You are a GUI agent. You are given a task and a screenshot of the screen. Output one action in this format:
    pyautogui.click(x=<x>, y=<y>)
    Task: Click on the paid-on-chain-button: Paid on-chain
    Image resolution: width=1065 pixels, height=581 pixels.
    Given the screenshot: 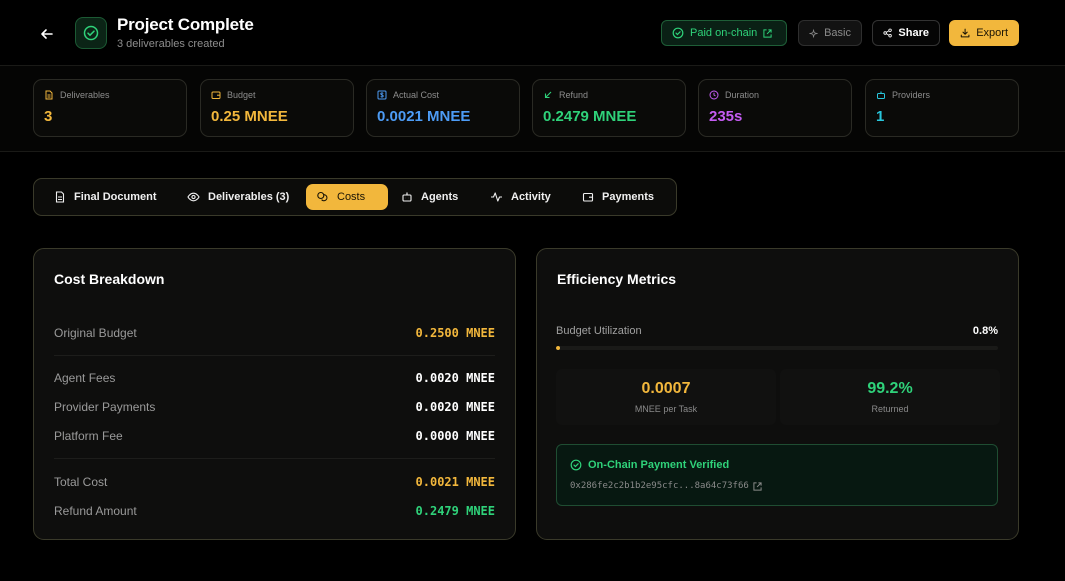 What is the action you would take?
    pyautogui.click(x=724, y=33)
    